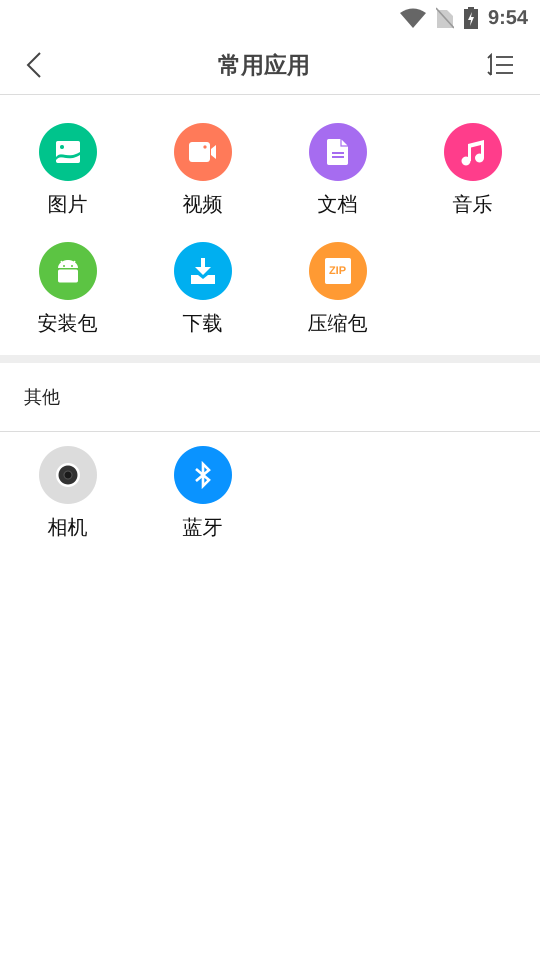 This screenshot has width=540, height=960. Describe the element at coordinates (67, 493) in the screenshot. I see `app-shortcut: 相机` at that location.